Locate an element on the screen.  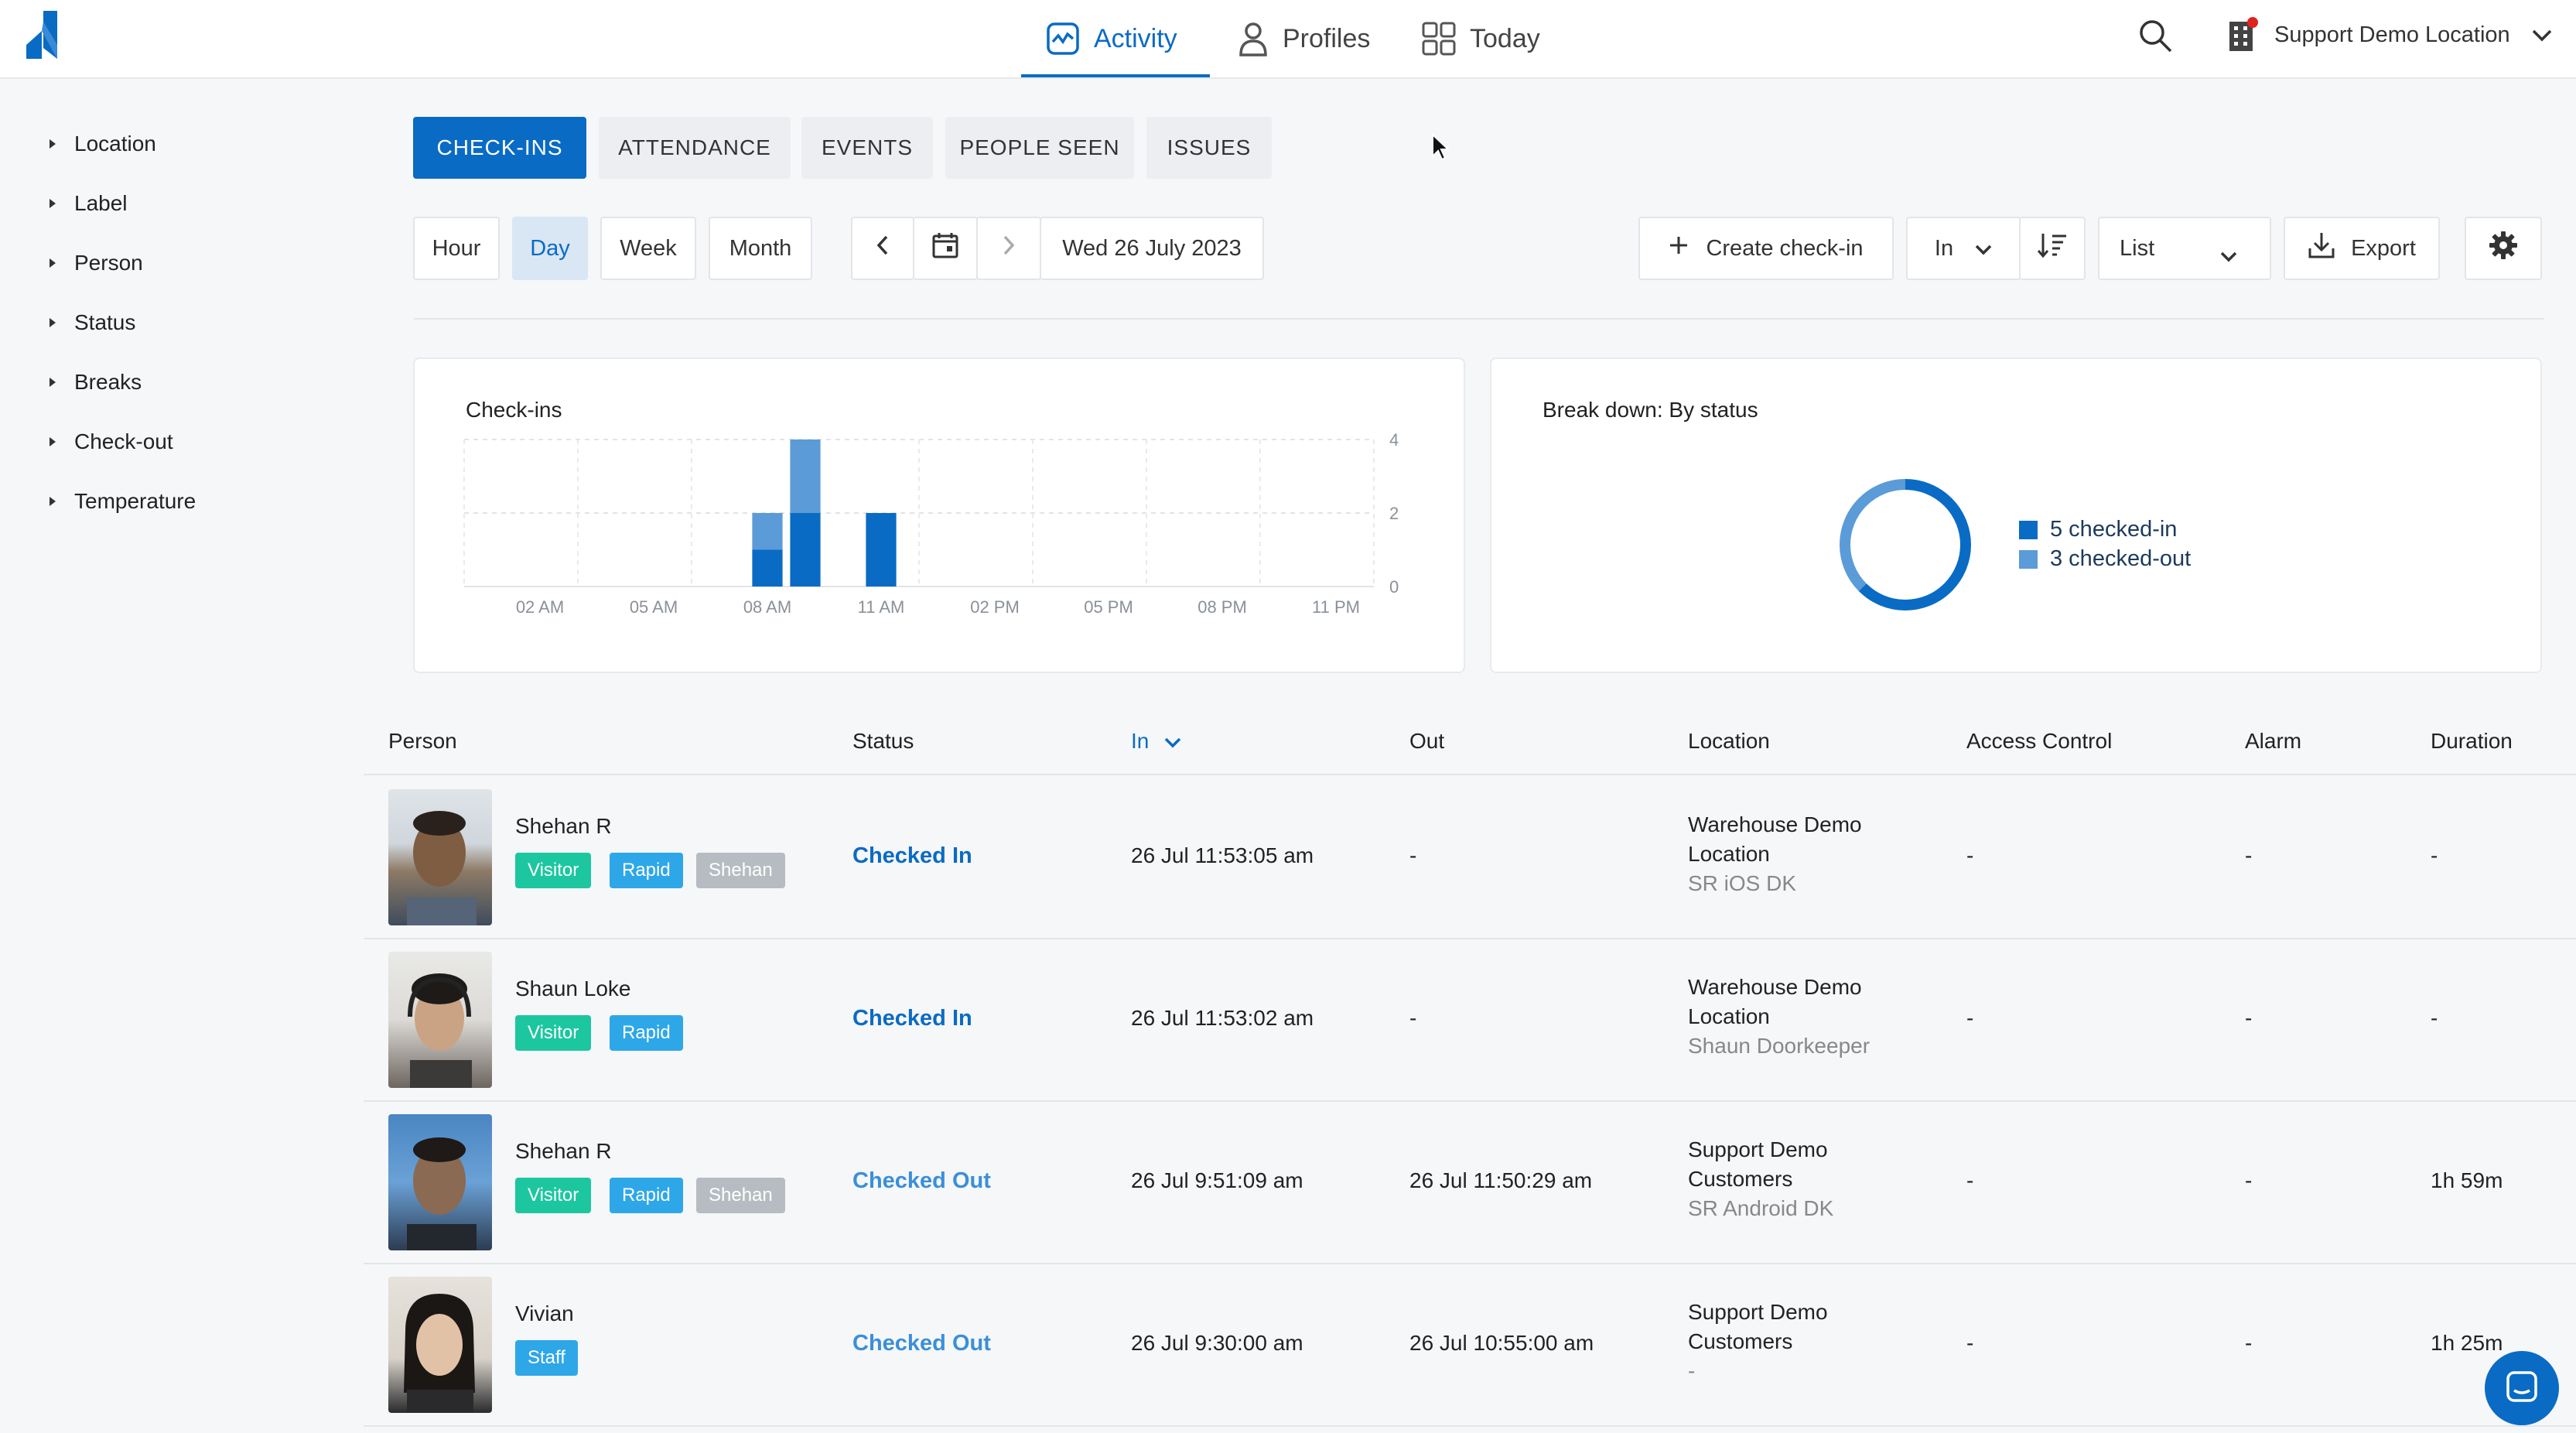
range-day-button: Day is located at coordinates (550, 249).